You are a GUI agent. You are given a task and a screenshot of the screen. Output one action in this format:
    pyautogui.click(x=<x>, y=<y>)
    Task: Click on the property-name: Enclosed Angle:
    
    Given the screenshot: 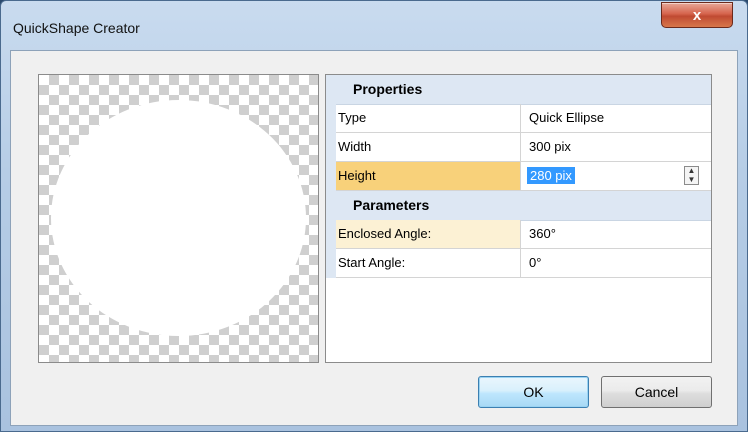 What is the action you would take?
    pyautogui.click(x=385, y=233)
    